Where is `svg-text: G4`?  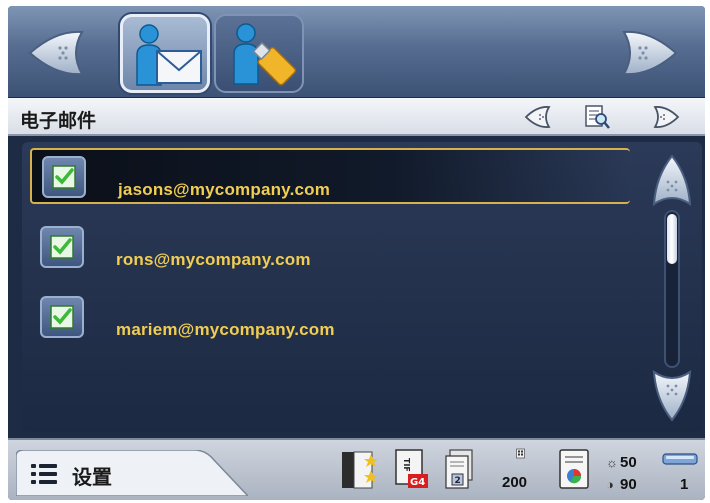 svg-text: G4 is located at coordinates (417, 482).